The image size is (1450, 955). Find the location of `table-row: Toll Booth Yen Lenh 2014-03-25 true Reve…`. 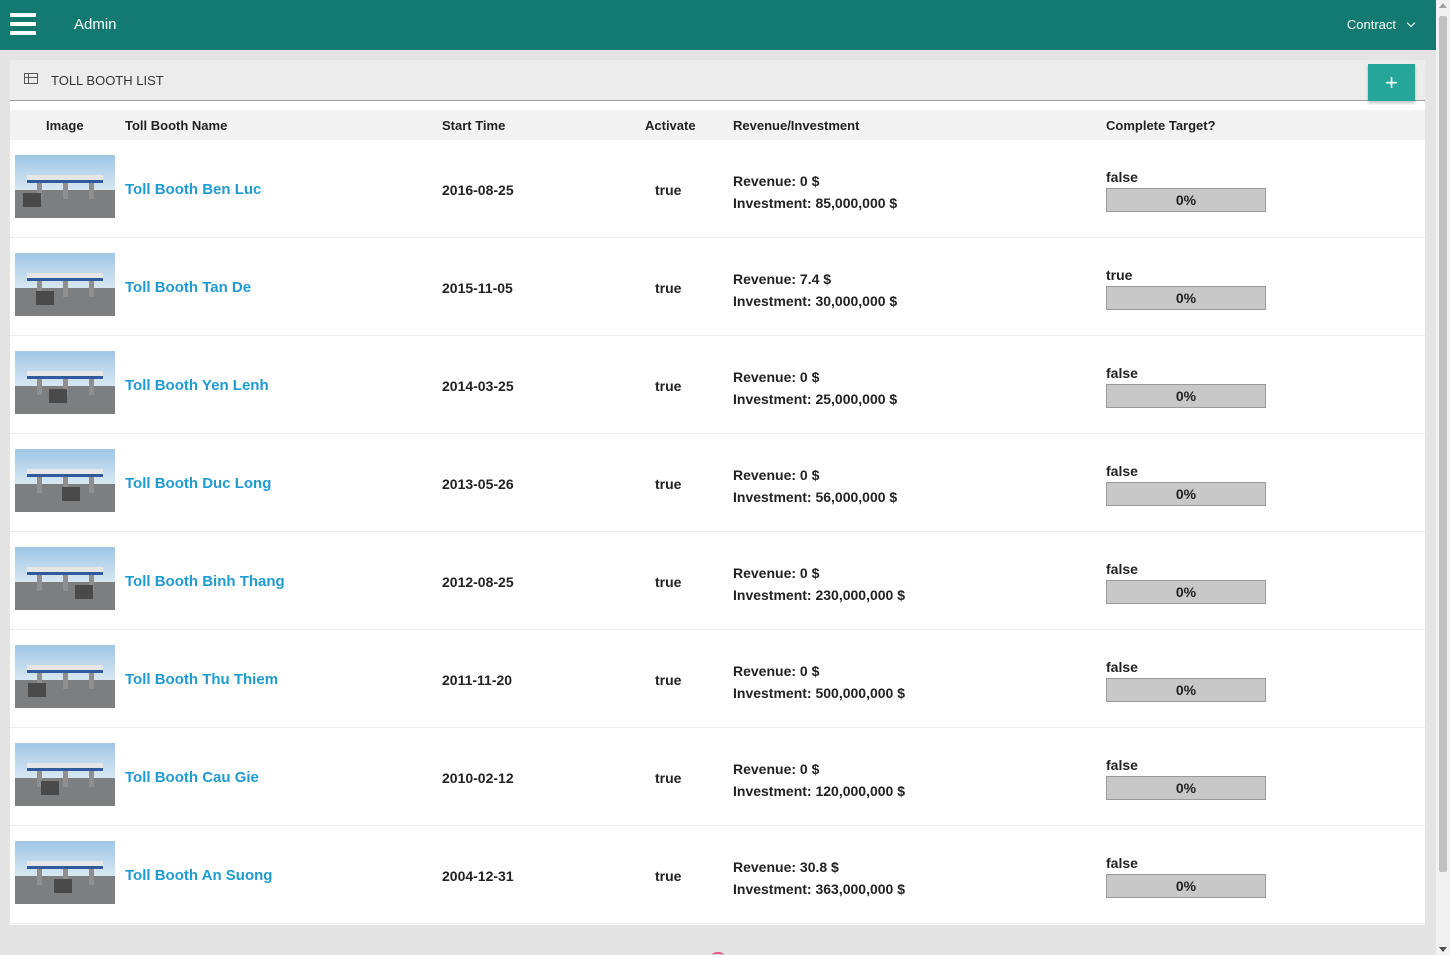

table-row: Toll Booth Yen Lenh 2014-03-25 true Reve… is located at coordinates (717, 385).